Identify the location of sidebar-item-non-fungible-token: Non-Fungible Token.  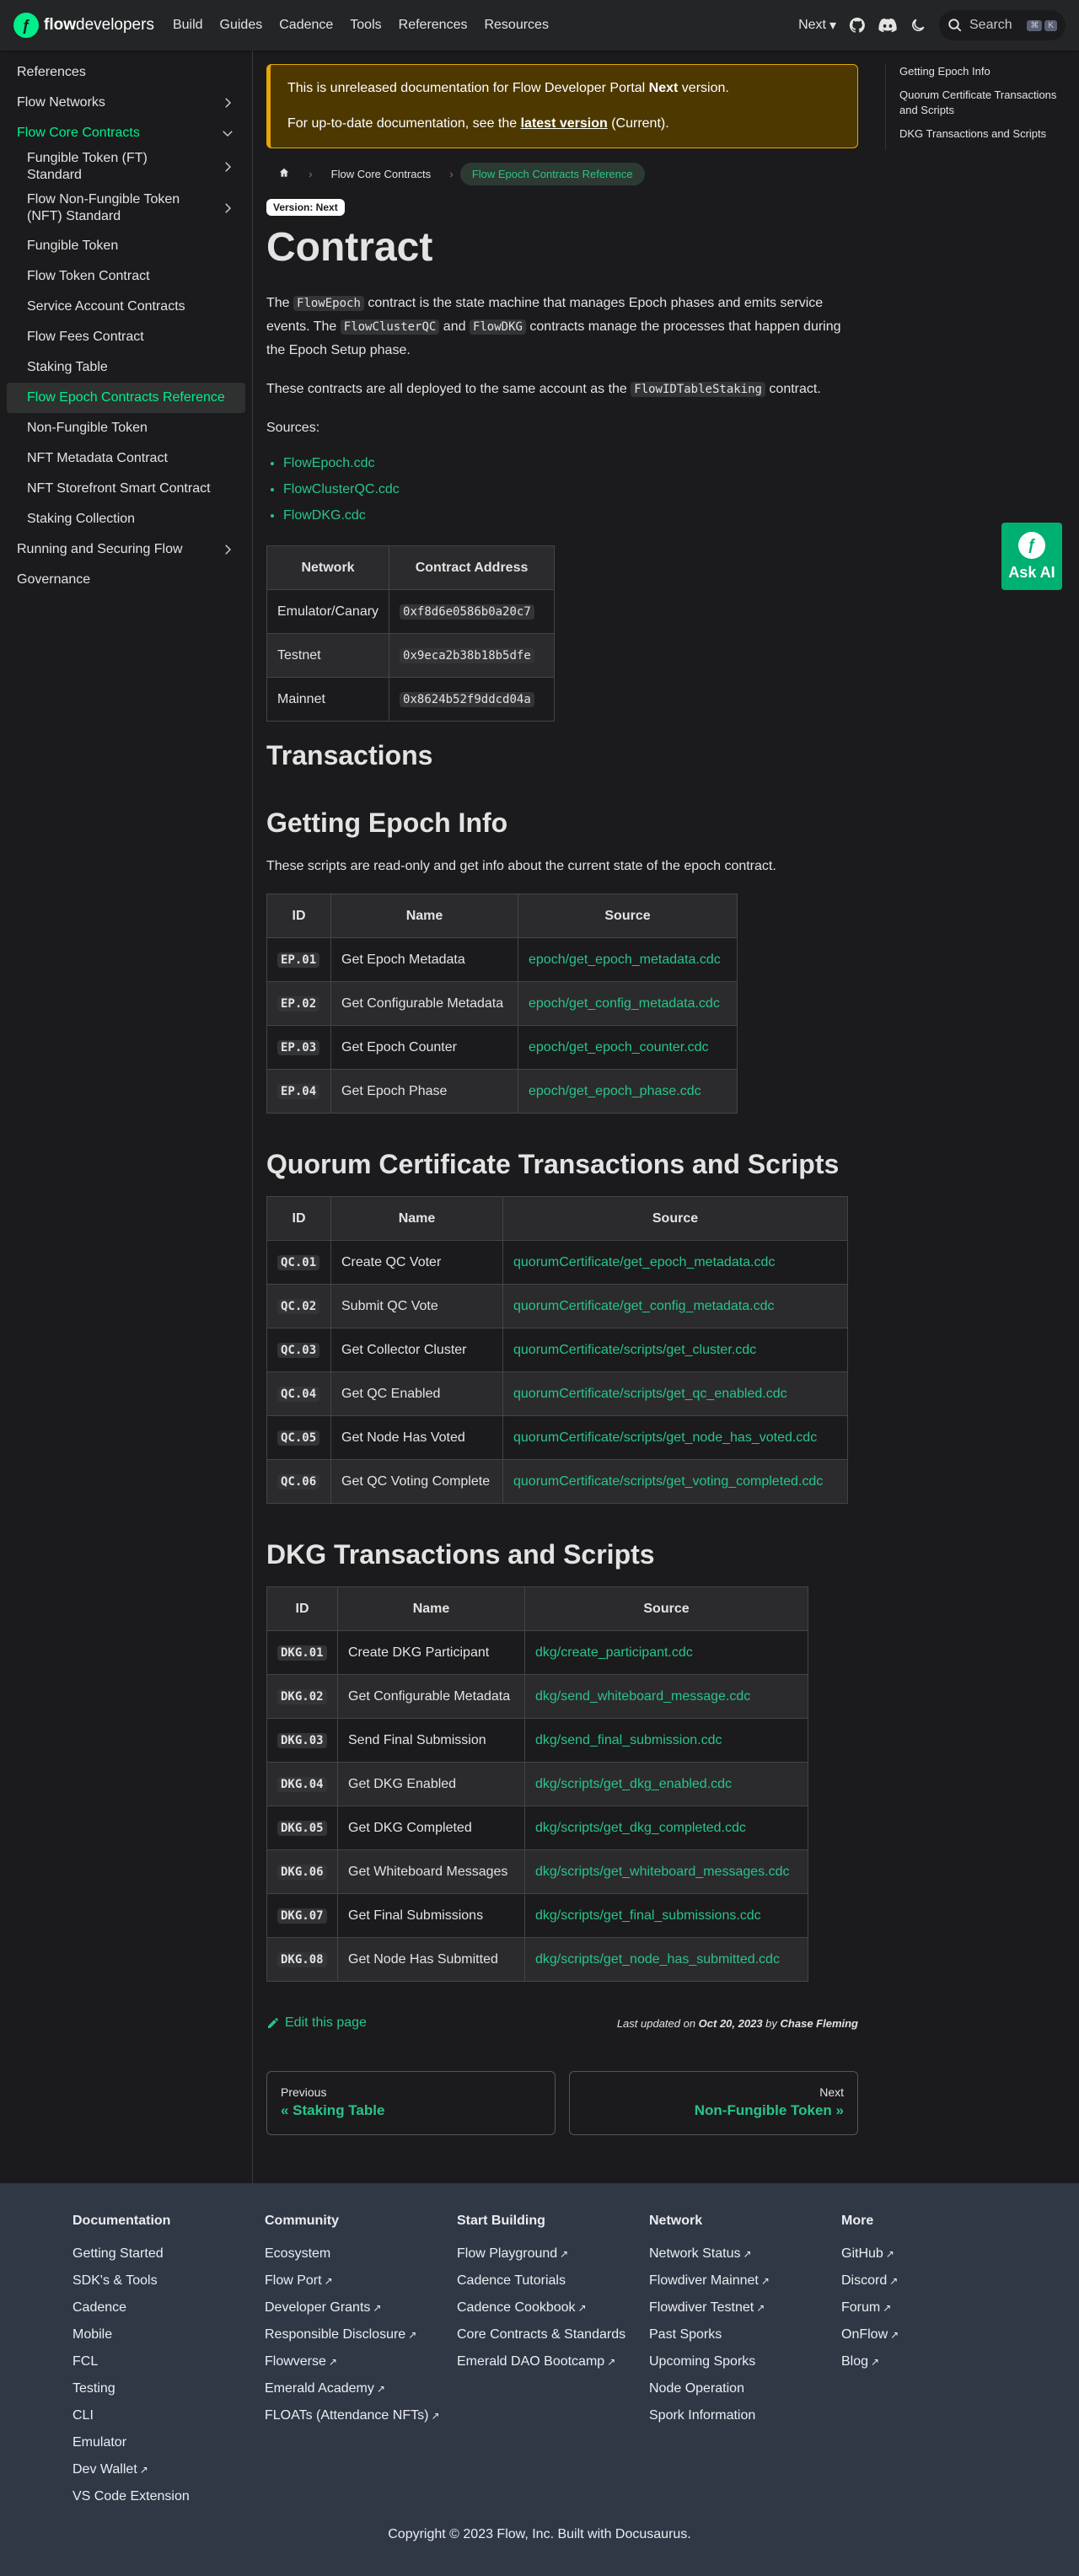
(126, 428).